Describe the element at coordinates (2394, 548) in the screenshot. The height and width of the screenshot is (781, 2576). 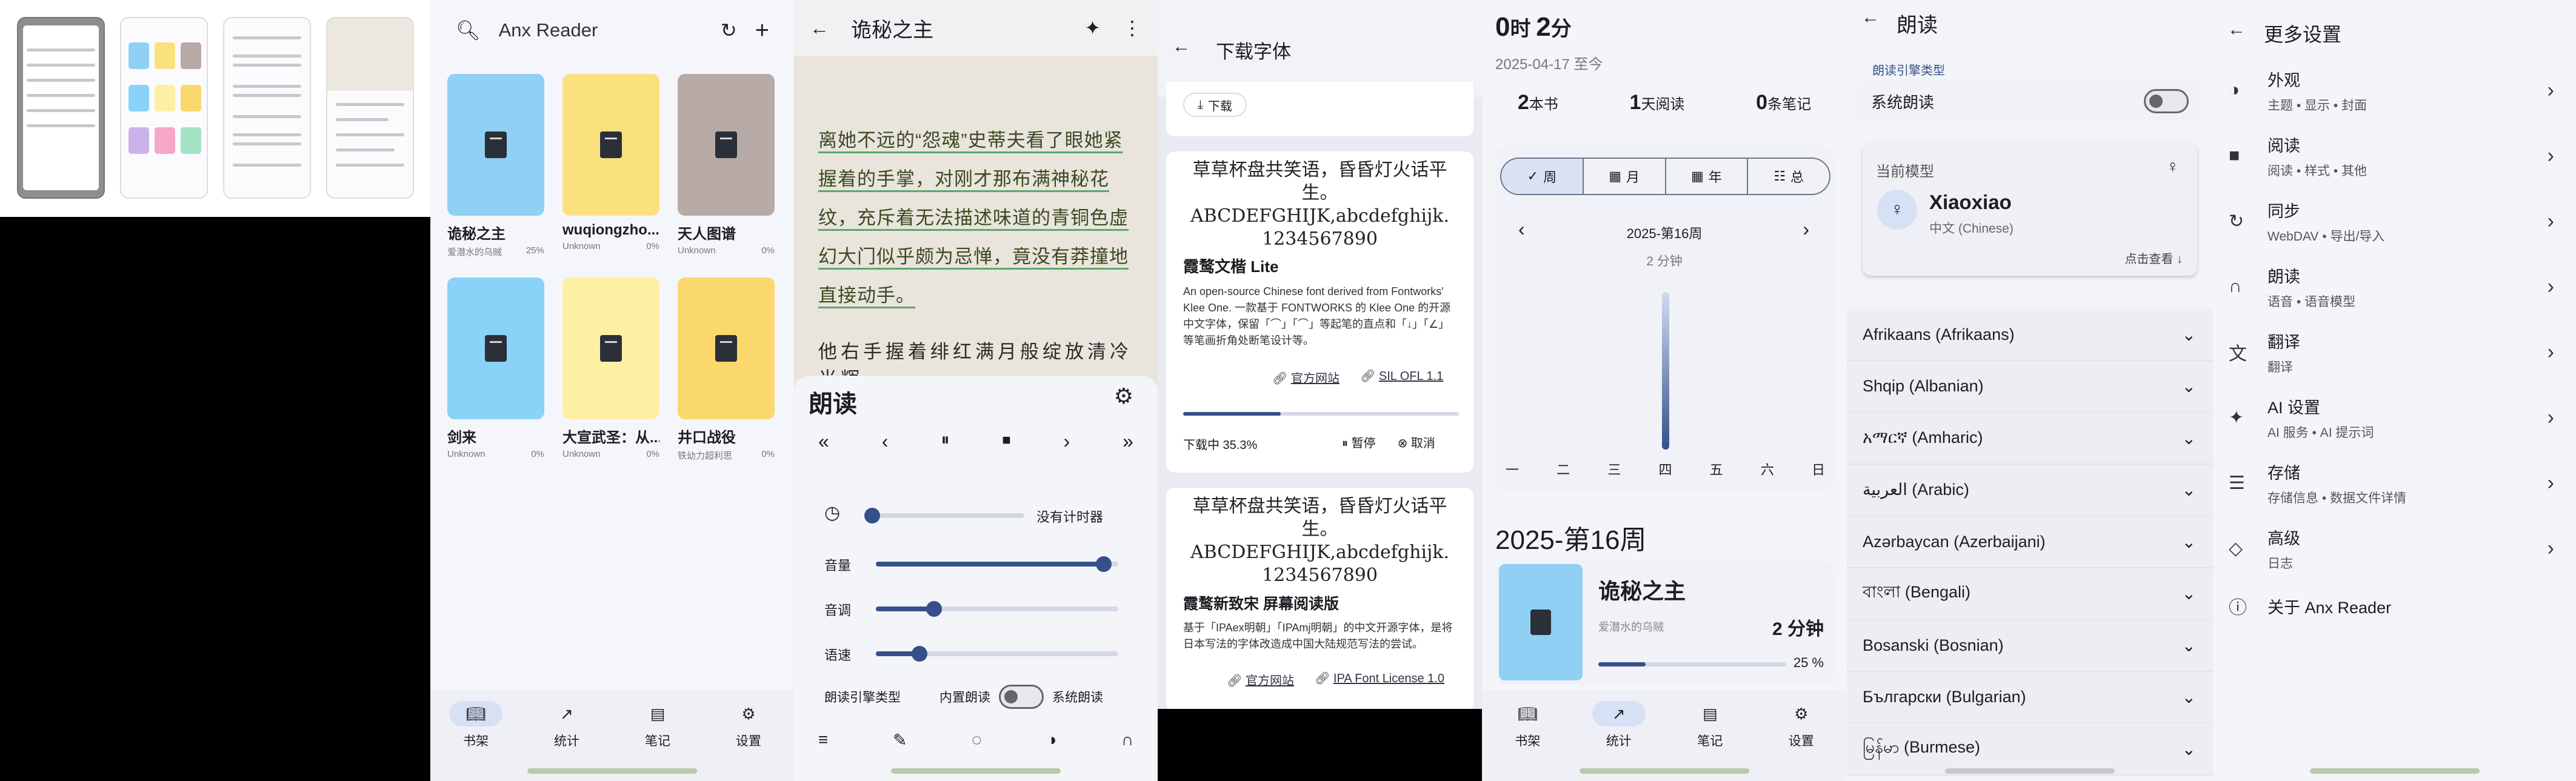
I see `settings-row: ◇ 高级 日志 ›` at that location.